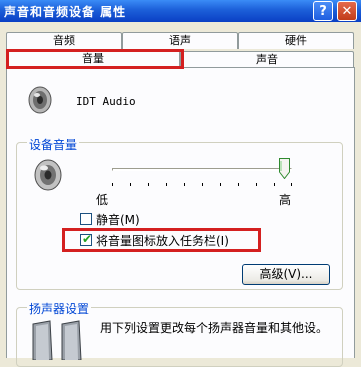 The width and height of the screenshot is (361, 367). I want to click on tab-audio: 音频, so click(64, 40).